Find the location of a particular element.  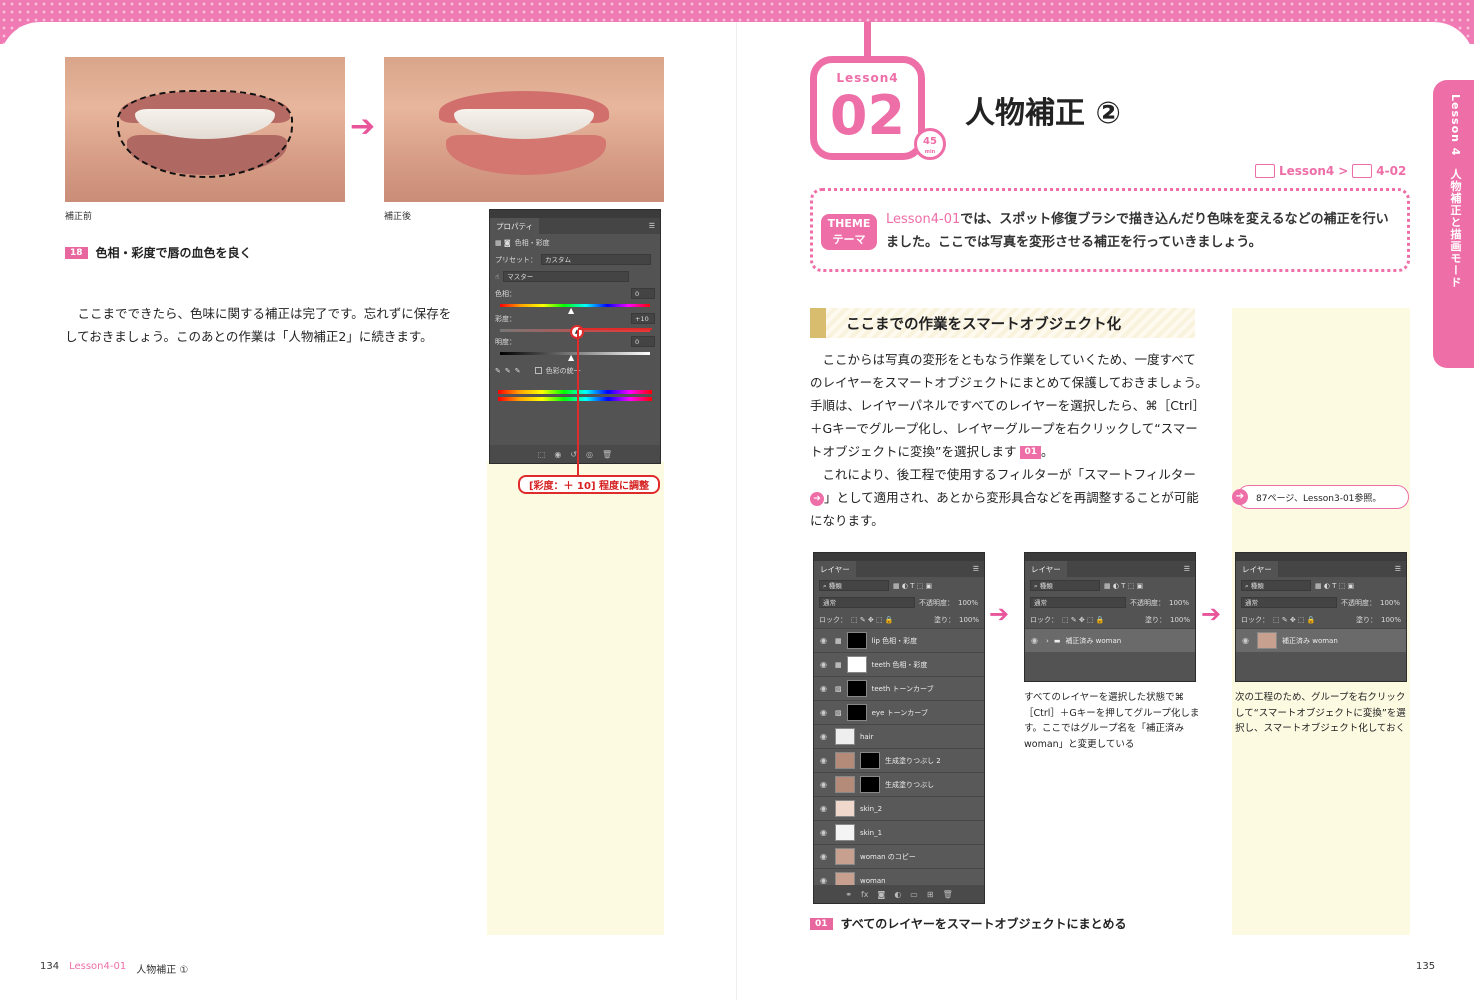

layer-row: ◉ 生成塗りつぶし is located at coordinates (899, 784).